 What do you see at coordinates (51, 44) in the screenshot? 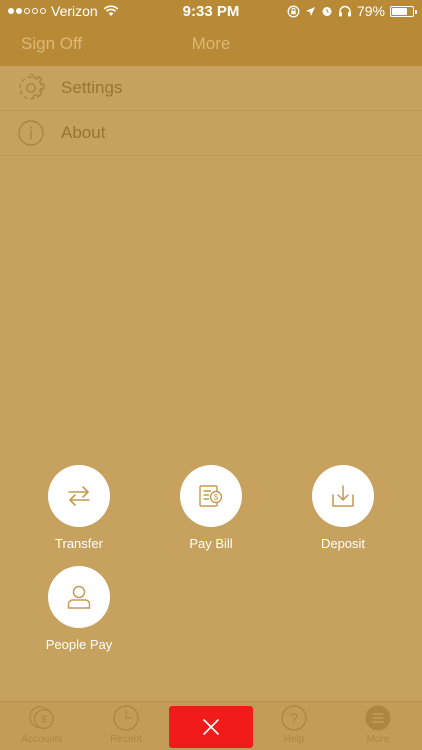
I see `sign-off-button: Sign Off` at bounding box center [51, 44].